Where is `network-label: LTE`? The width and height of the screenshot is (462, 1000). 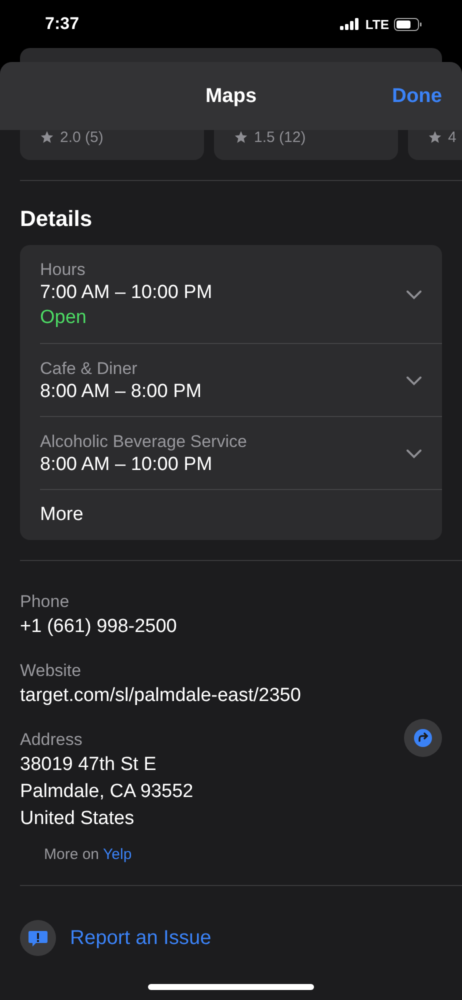
network-label: LTE is located at coordinates (377, 24).